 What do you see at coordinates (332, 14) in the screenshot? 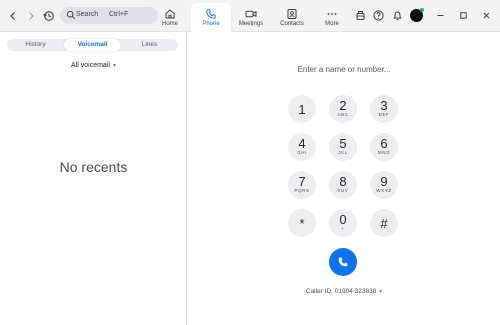
I see `more-dots-icon` at bounding box center [332, 14].